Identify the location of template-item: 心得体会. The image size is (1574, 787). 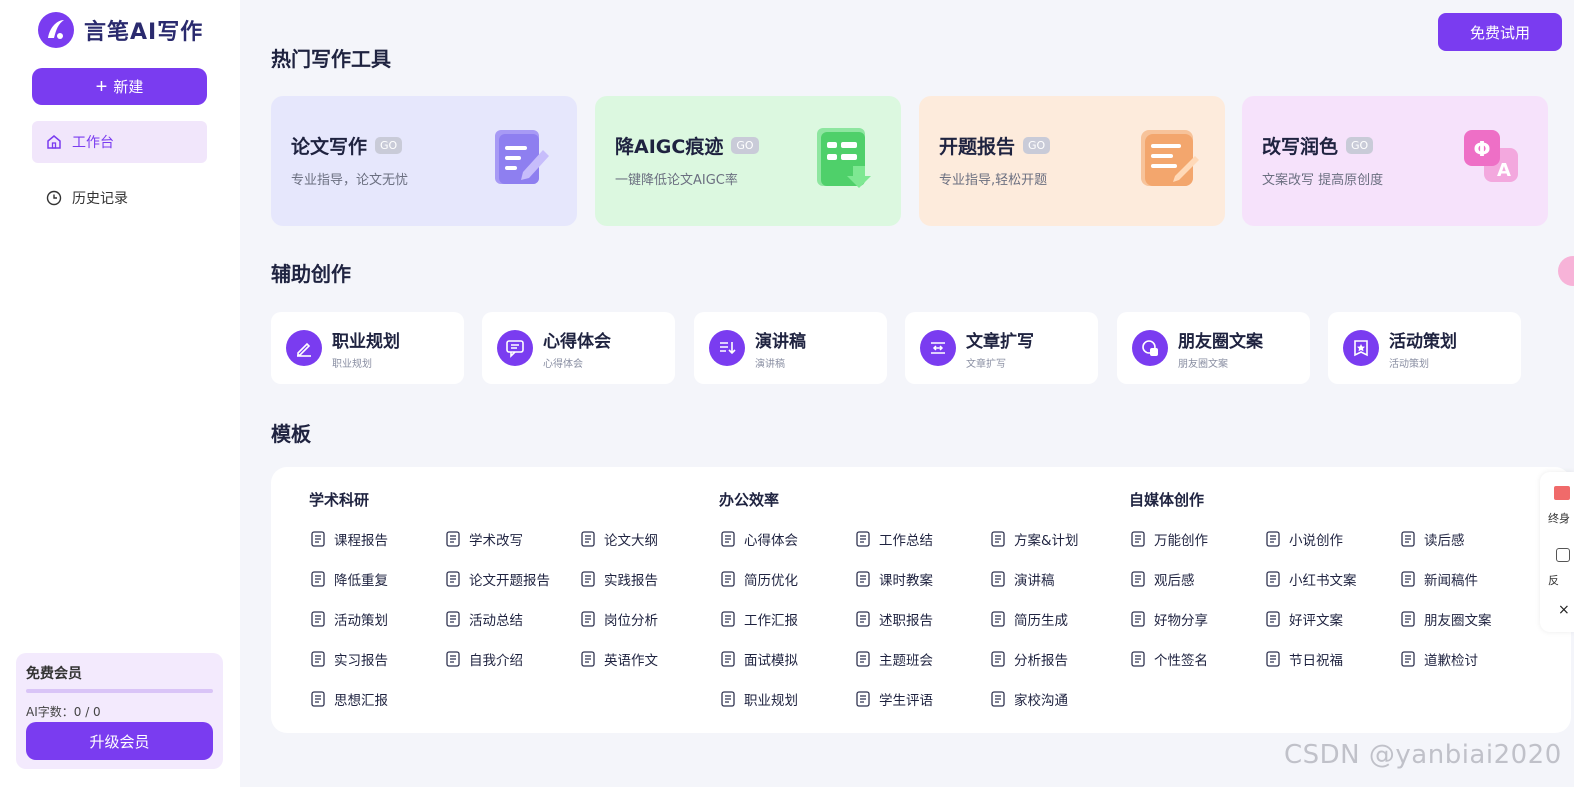
(758, 539).